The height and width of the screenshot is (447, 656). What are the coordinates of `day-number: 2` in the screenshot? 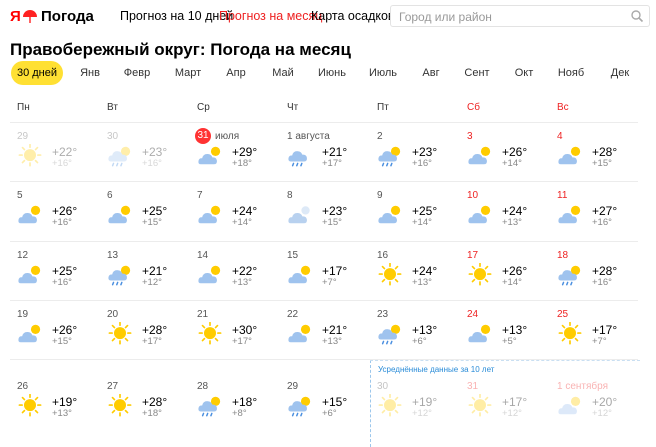 It's located at (380, 136).